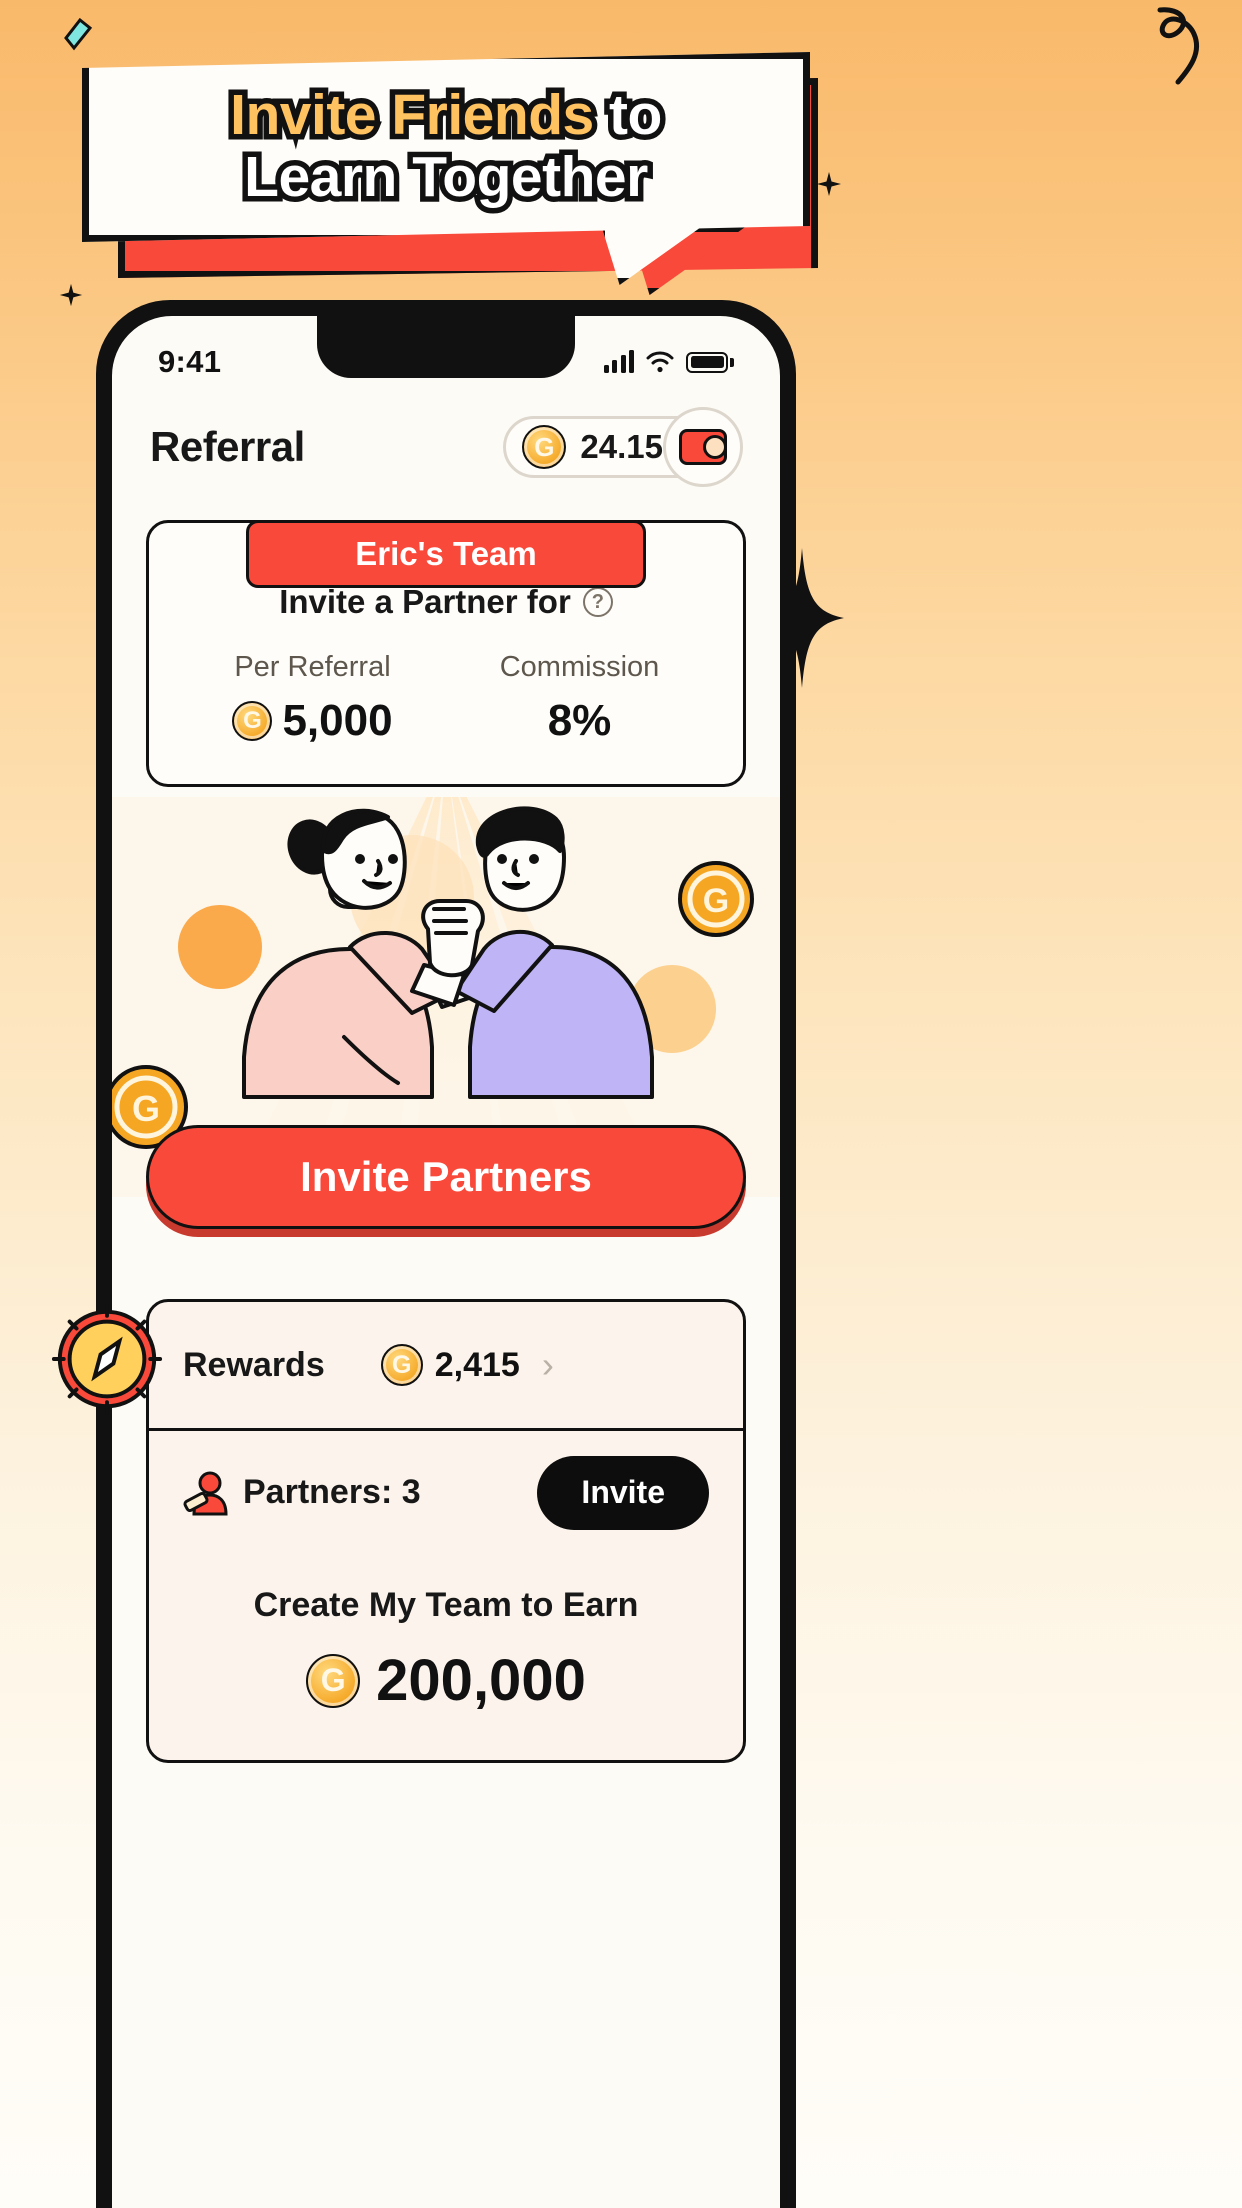  What do you see at coordinates (630, 115) in the screenshot?
I see `banner-line1-rest: to` at bounding box center [630, 115].